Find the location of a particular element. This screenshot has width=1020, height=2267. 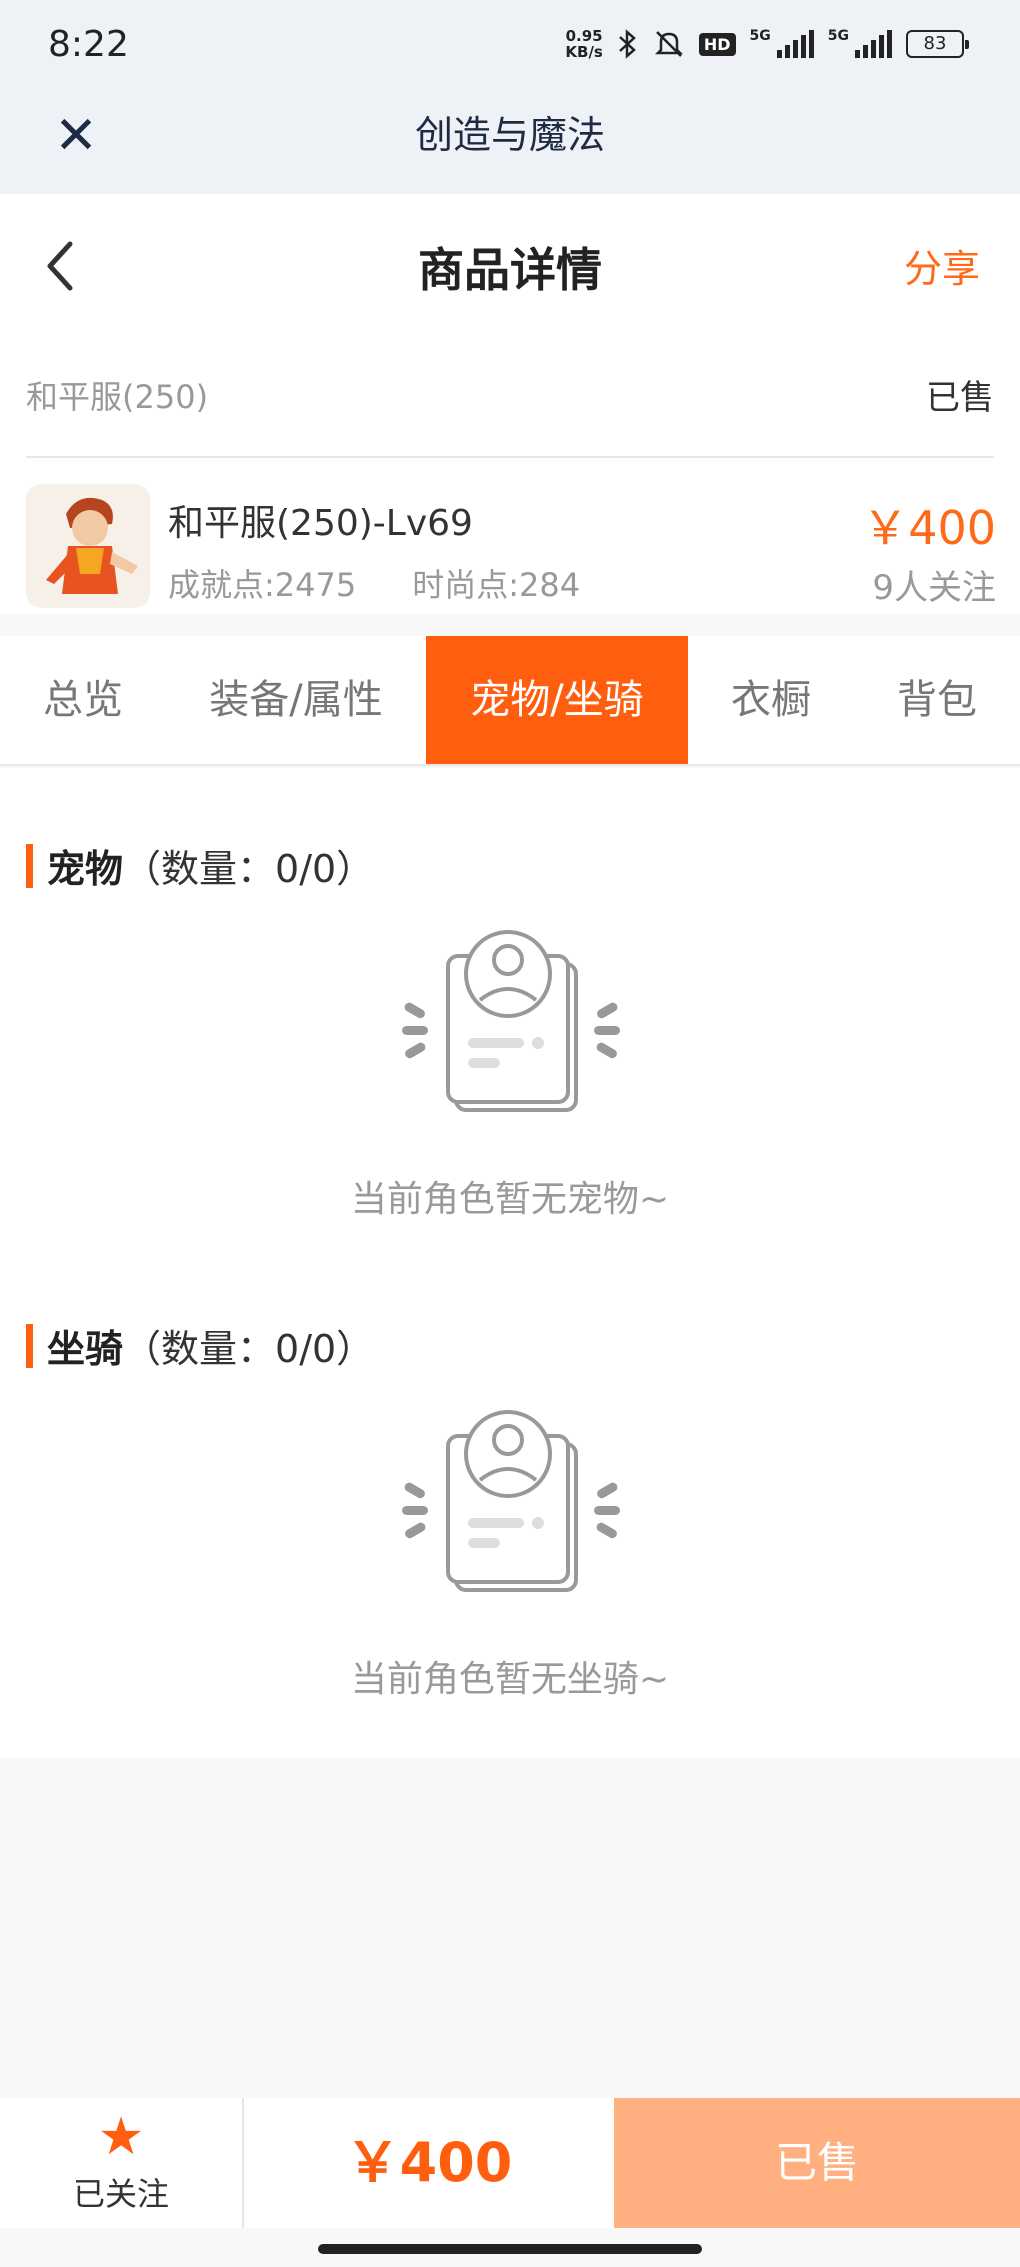

share-button: 分享 is located at coordinates (942, 265).